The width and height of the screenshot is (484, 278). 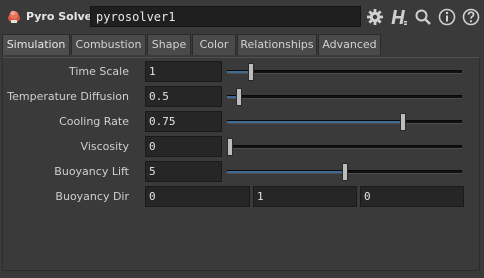 What do you see at coordinates (344, 97) in the screenshot?
I see `temperature-diffusion-slider` at bounding box center [344, 97].